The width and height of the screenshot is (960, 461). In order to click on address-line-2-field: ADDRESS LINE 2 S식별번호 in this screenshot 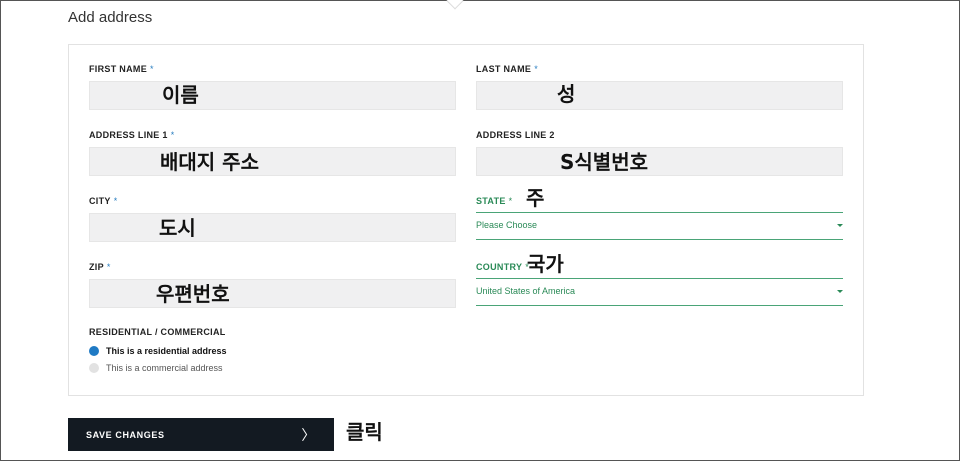, I will do `click(659, 153)`.